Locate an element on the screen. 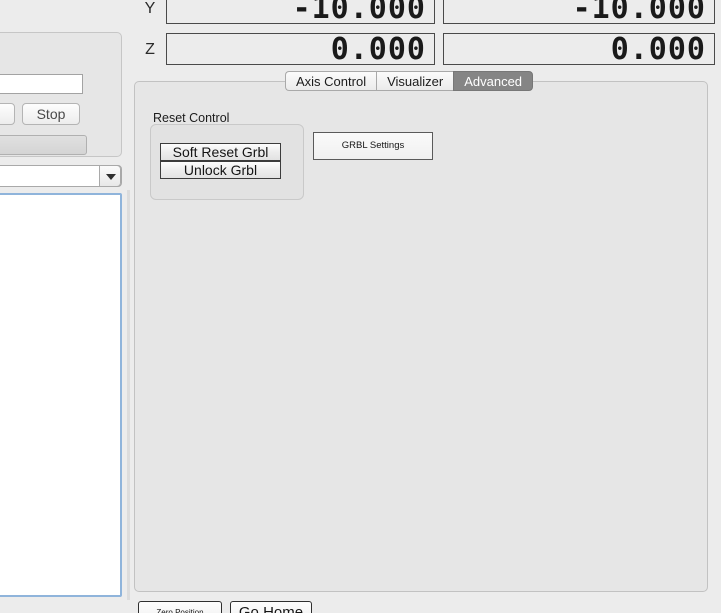 Image resolution: width=721 pixels, height=613 pixels. dro-field-z-machine: 0.000 is located at coordinates (300, 49).